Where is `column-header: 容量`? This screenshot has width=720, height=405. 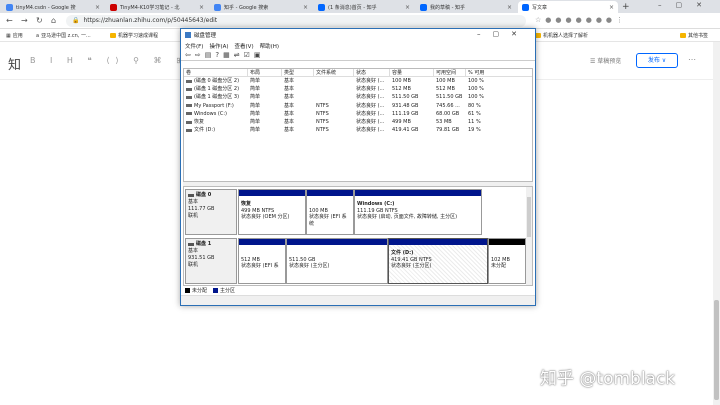
column-header: 容量 is located at coordinates (412, 72).